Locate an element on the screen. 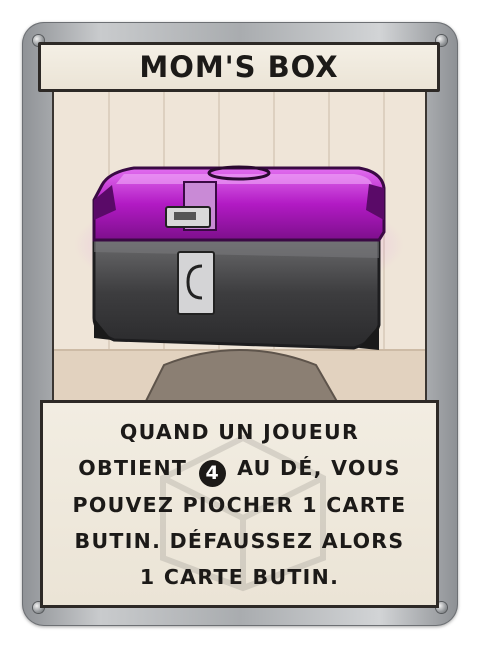 The image size is (477, 650). card-title-banner: MOM'S BOX is located at coordinates (239, 67).